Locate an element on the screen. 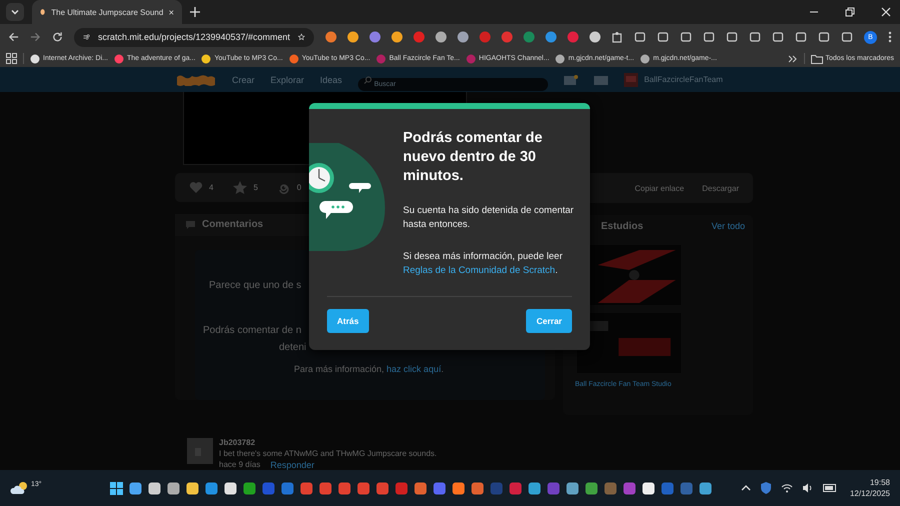  speech-bubble-icon is located at coordinates (190, 225).